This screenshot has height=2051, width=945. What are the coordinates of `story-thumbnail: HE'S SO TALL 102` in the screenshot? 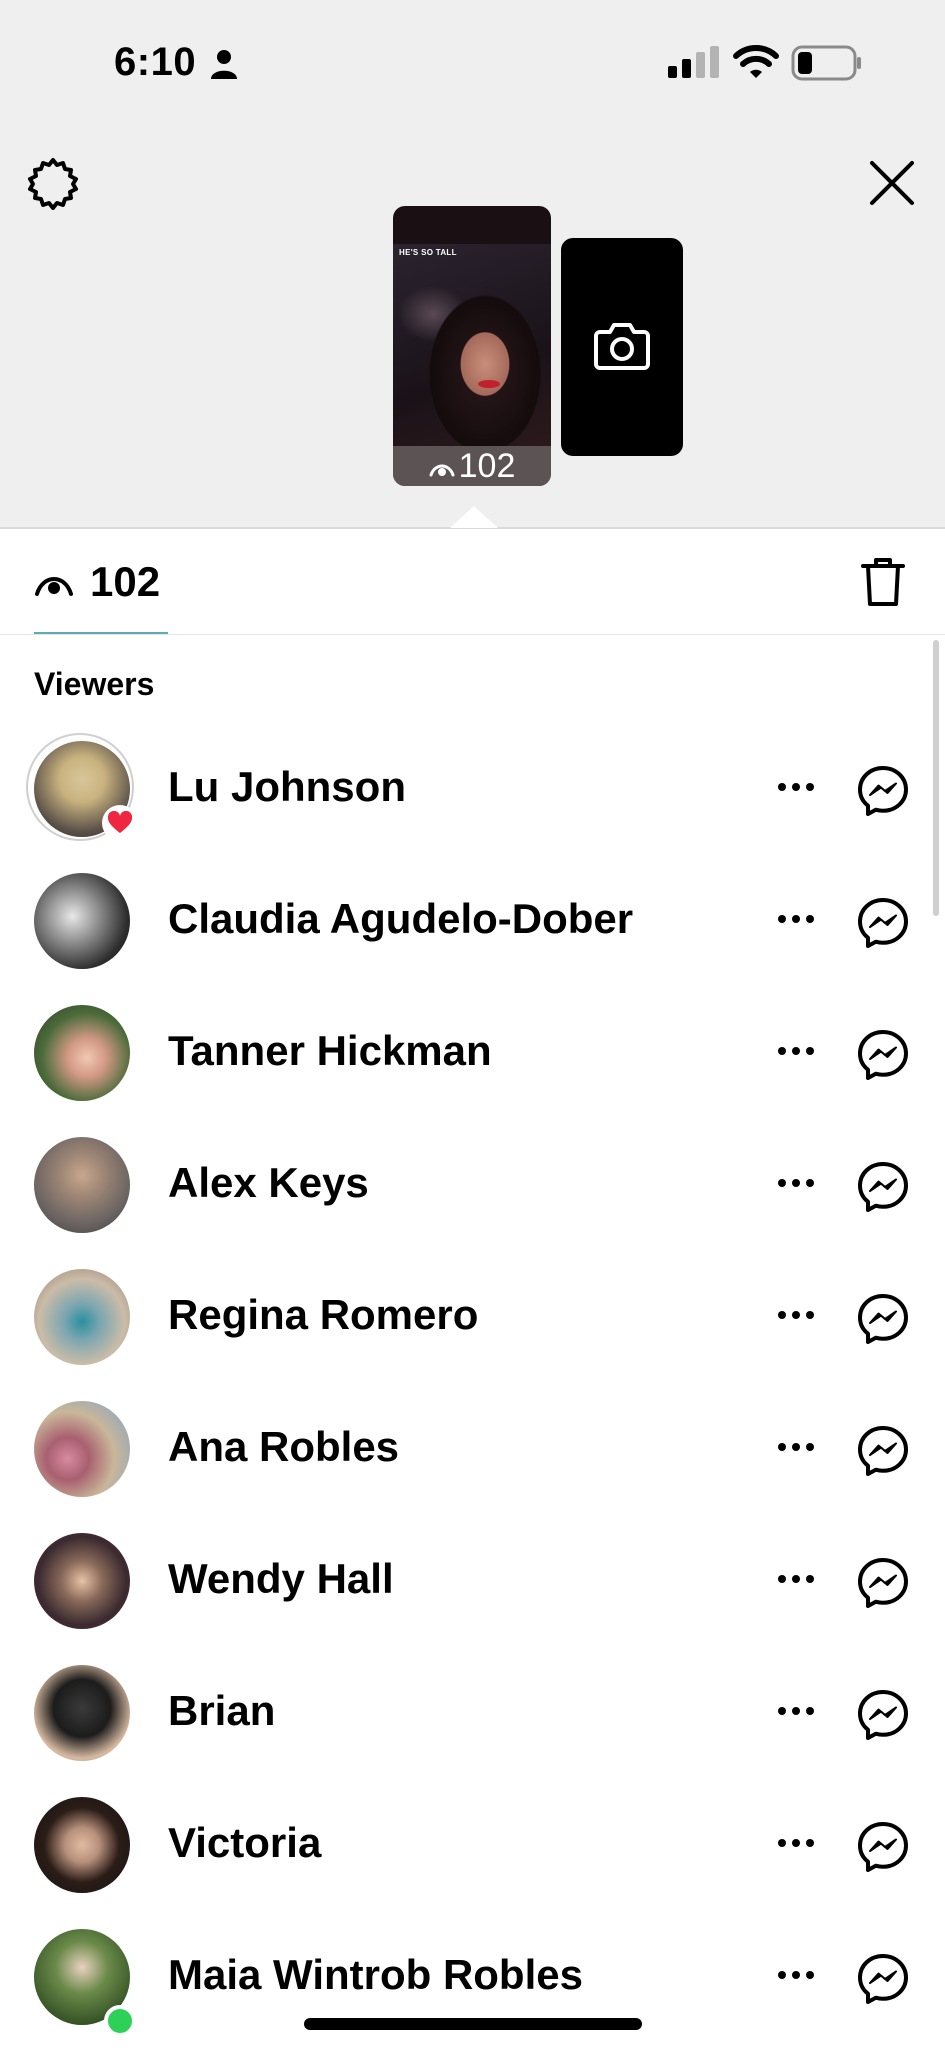 It's located at (472, 346).